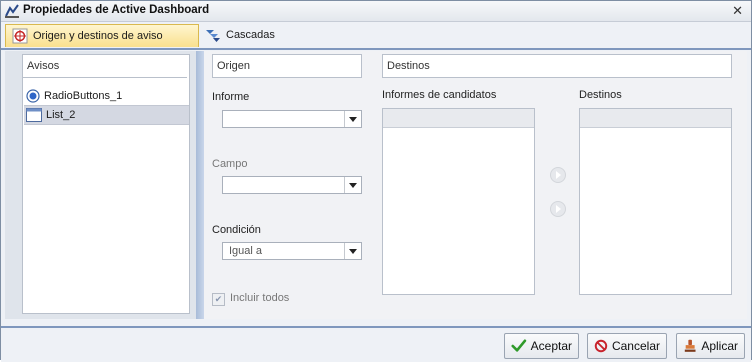 The width and height of the screenshot is (752, 362). I want to click on informe-dropdown, so click(292, 119).